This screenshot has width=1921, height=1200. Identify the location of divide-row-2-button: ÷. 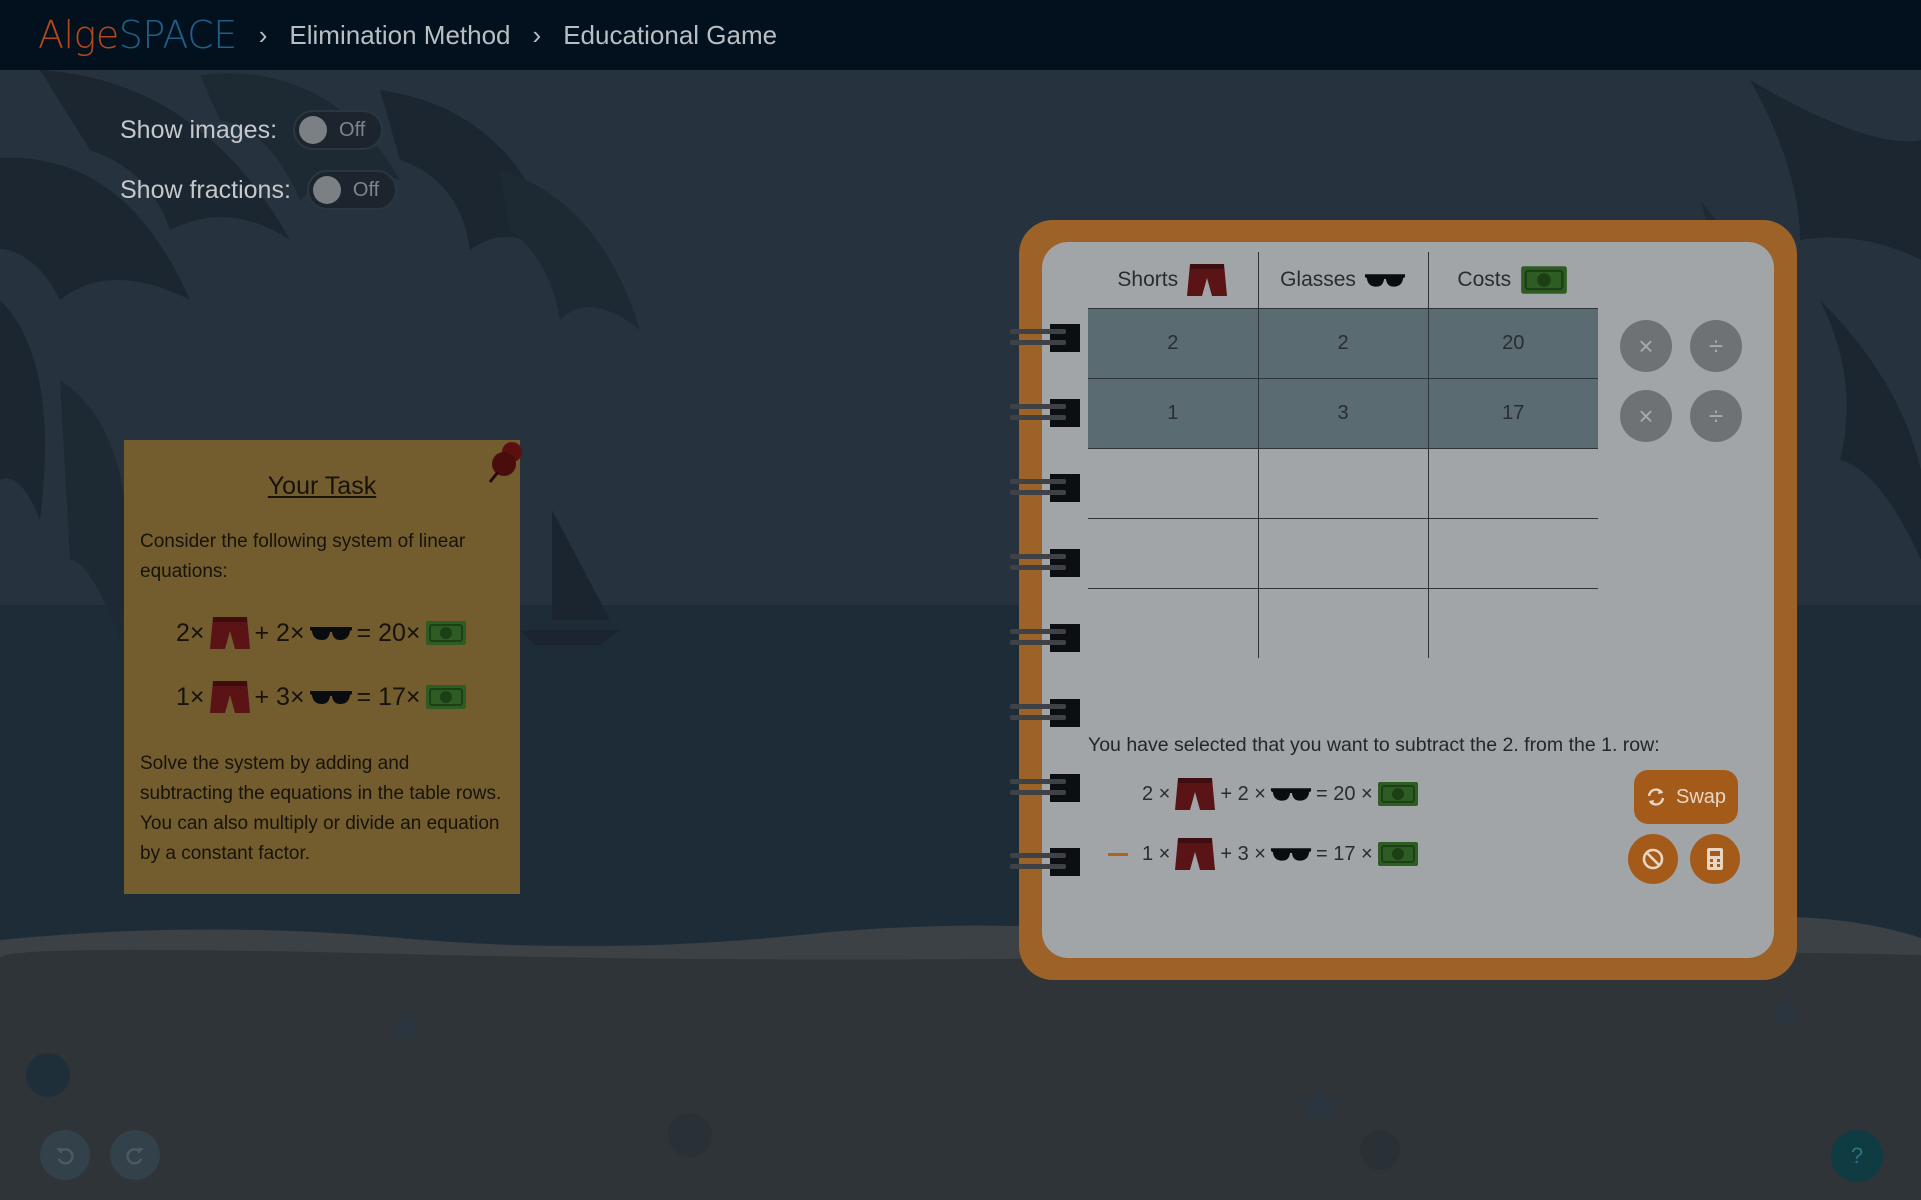
(1716, 416).